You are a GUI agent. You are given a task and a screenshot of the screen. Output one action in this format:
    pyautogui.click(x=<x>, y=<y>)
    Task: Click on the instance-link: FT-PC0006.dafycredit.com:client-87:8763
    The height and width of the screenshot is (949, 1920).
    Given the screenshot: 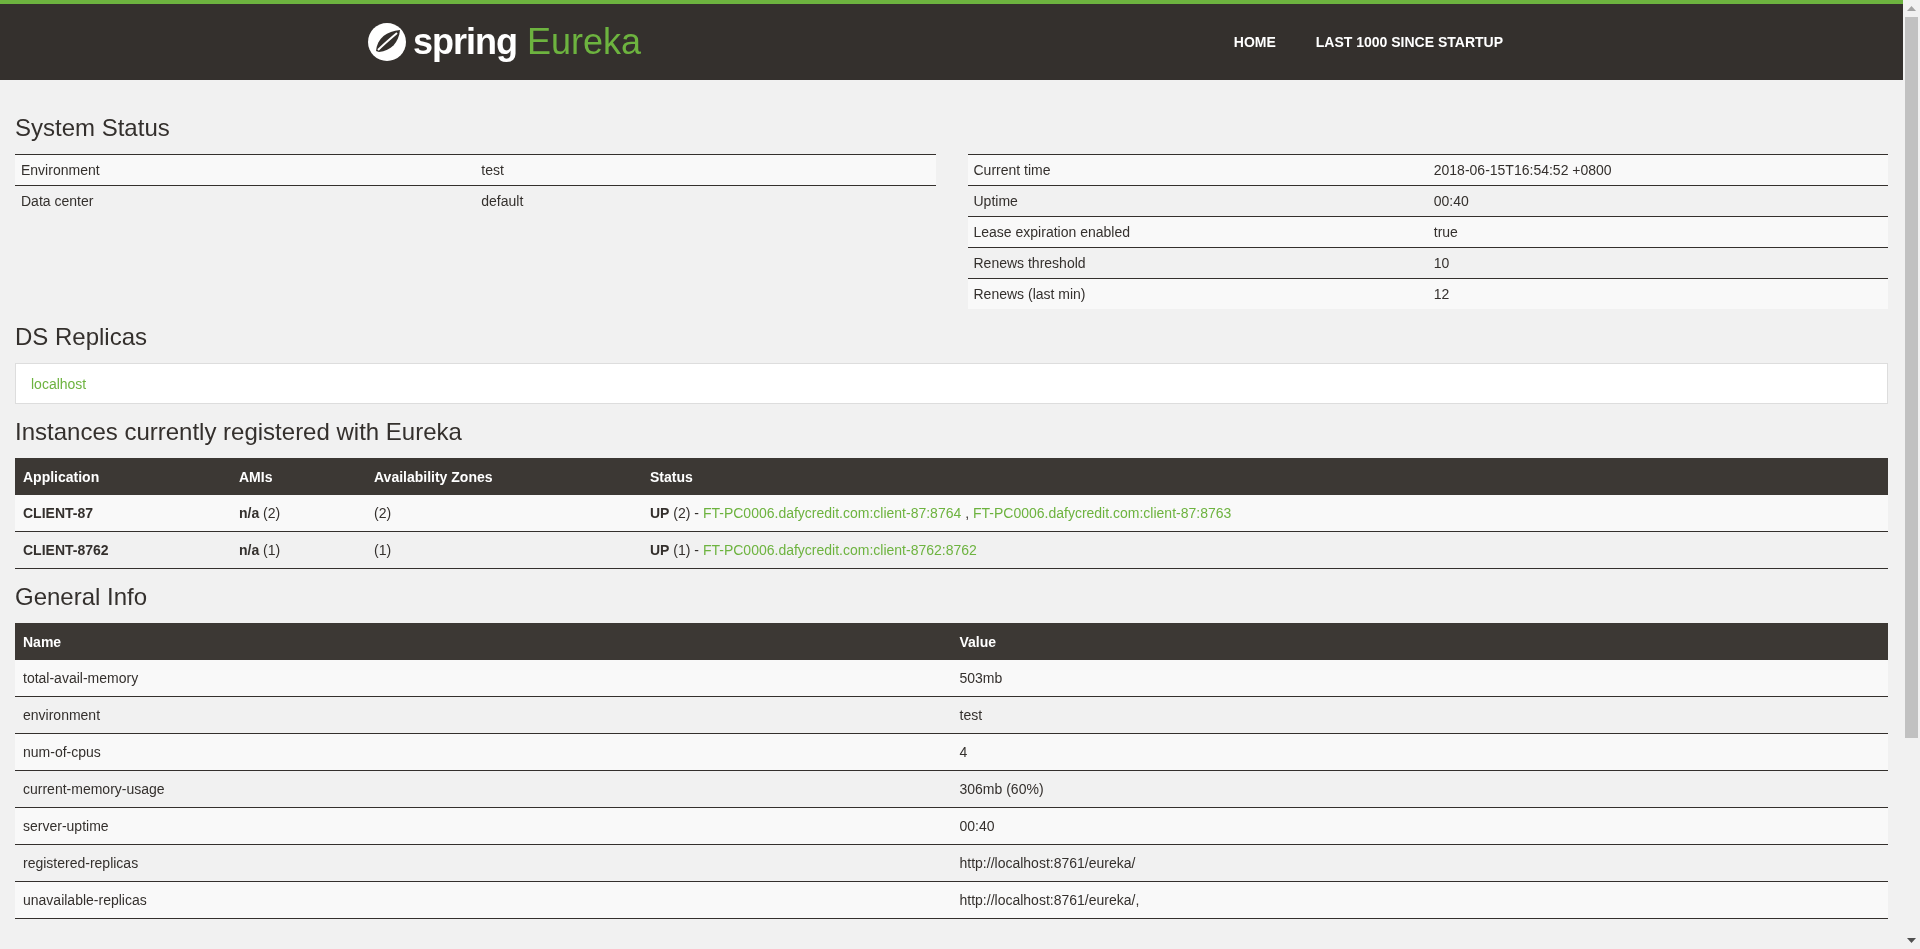 What is the action you would take?
    pyautogui.click(x=1102, y=513)
    